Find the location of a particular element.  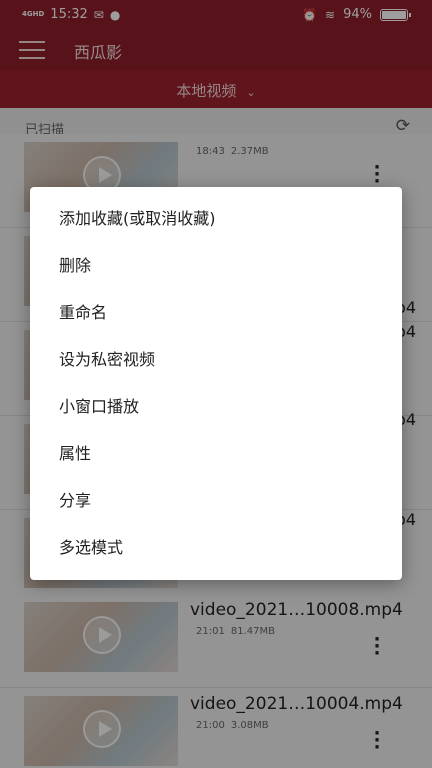

menu-item-delete: 删除 is located at coordinates (216, 265).